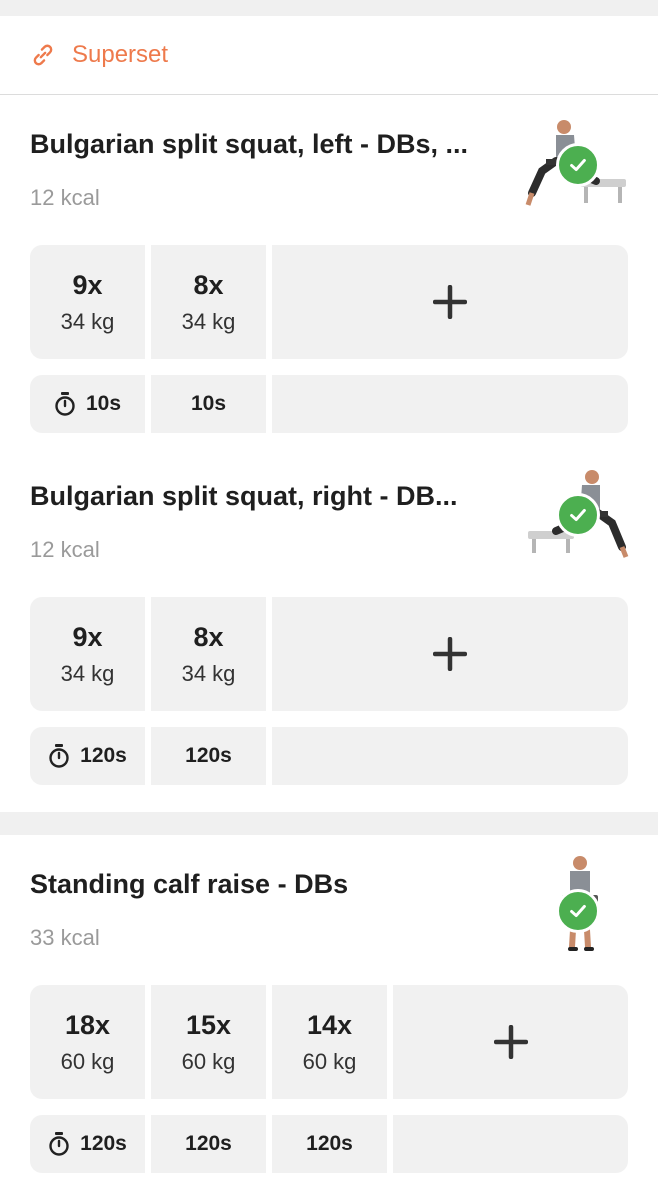 This screenshot has height=1200, width=658. Describe the element at coordinates (189, 884) in the screenshot. I see `exercise-title: Standing calf raise - DBs` at that location.